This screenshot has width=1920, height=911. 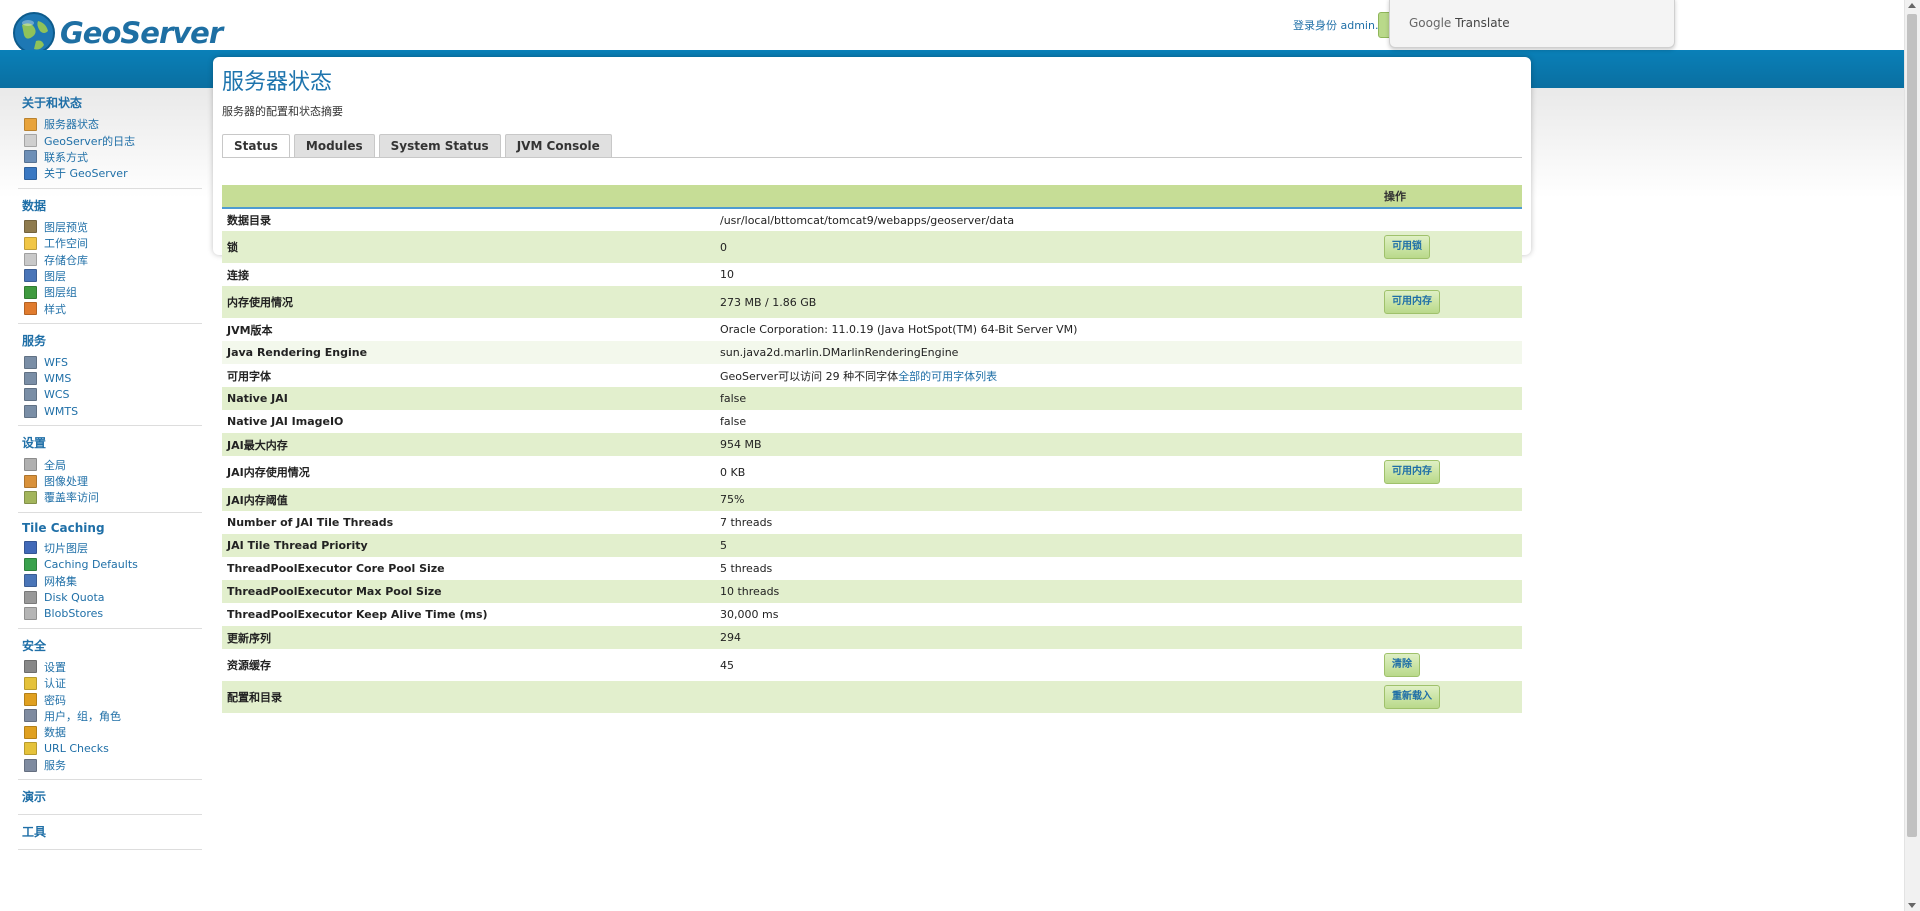 What do you see at coordinates (110, 613) in the screenshot?
I see `sidebar-item: BlobStores` at bounding box center [110, 613].